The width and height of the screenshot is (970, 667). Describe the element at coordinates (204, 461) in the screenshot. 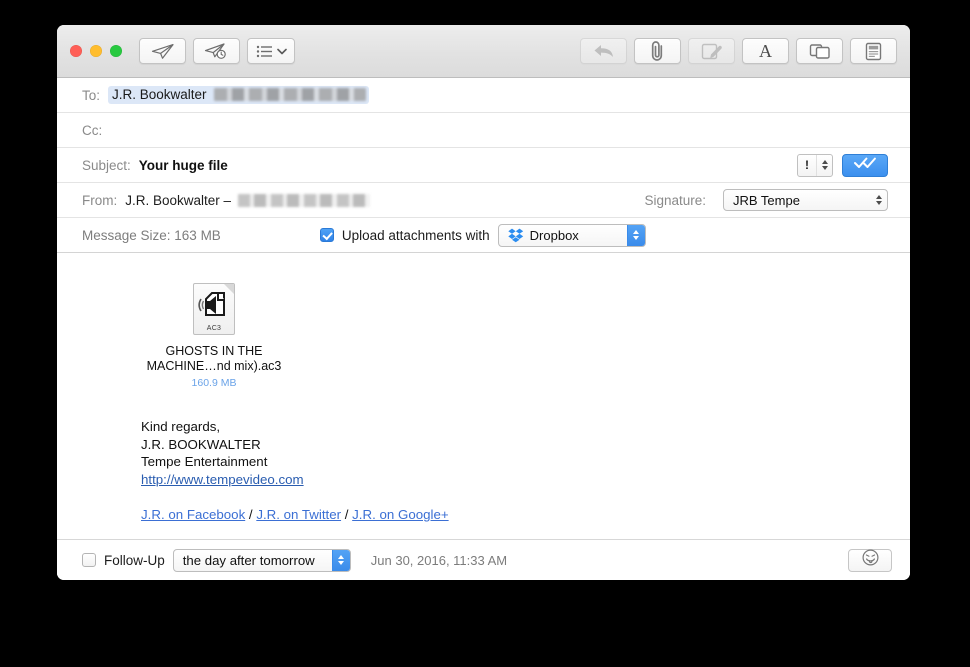

I see `signature-line-3: Tempe Entertainment` at that location.